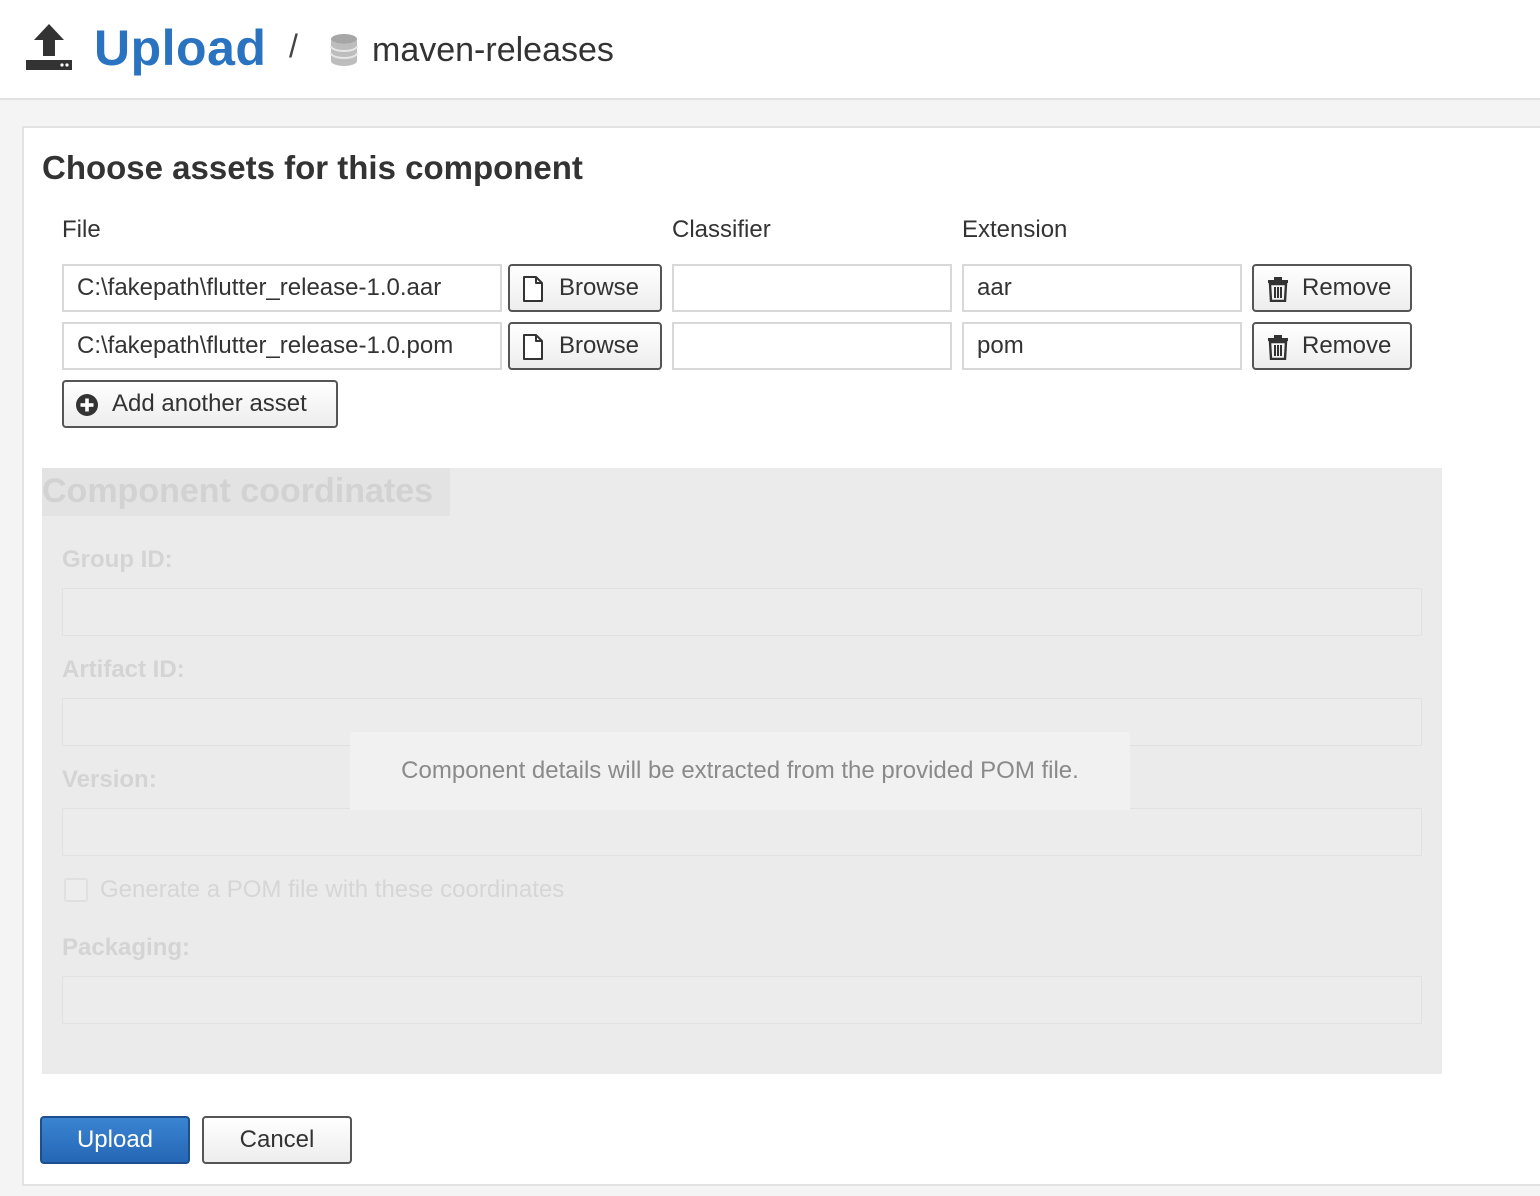 Image resolution: width=1540 pixels, height=1196 pixels. I want to click on version-label: Version:, so click(109, 779).